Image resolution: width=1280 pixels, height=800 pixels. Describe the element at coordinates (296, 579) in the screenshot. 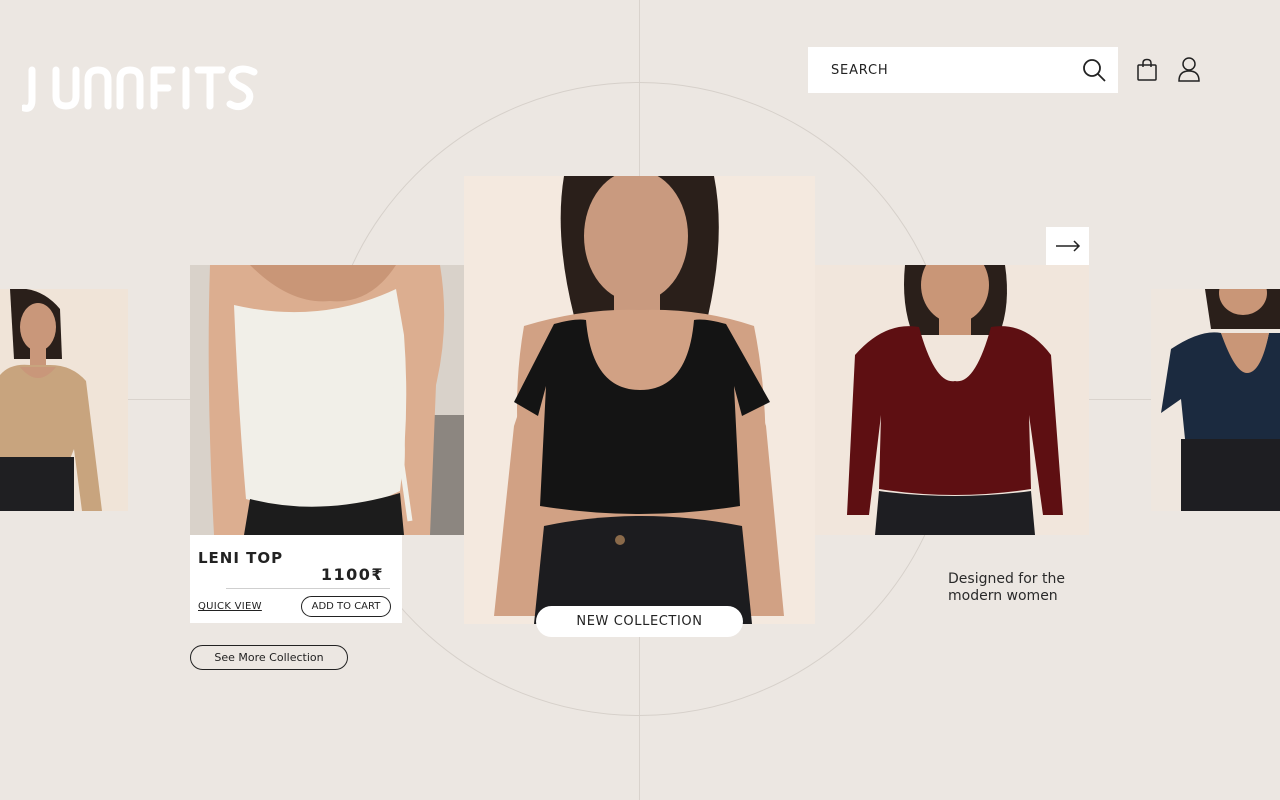

I see `product-card: LENI TOP 1100₹ QUICK VIEW ADD TO CART` at that location.